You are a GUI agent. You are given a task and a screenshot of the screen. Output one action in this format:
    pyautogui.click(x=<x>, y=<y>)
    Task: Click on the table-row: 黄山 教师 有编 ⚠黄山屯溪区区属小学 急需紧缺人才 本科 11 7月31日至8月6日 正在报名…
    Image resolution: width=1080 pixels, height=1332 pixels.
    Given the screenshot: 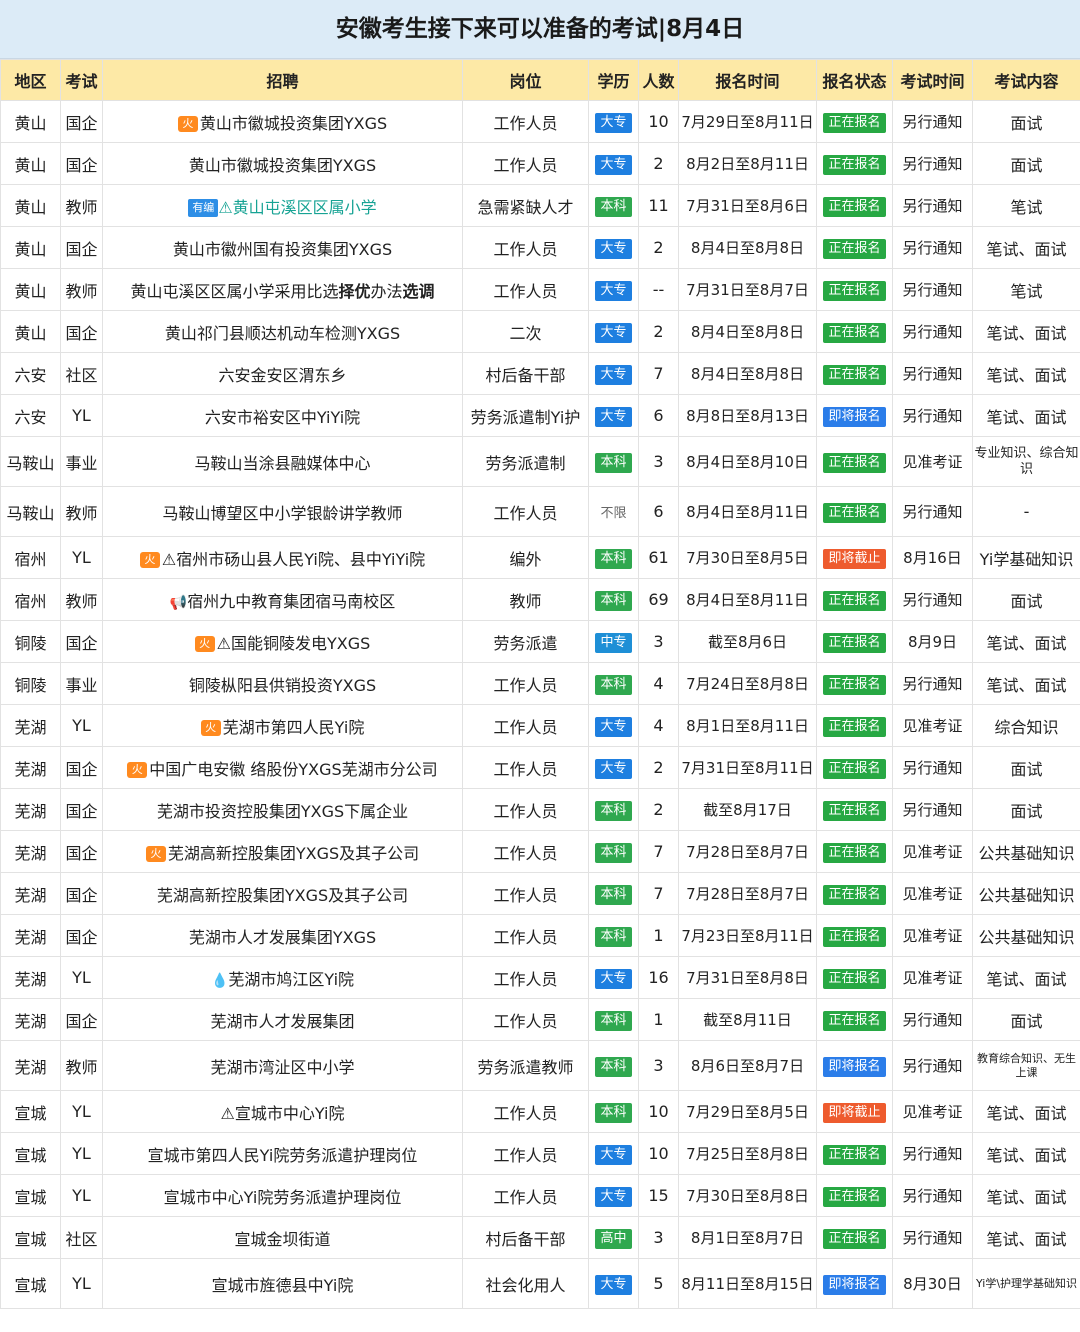 What is the action you would take?
    pyautogui.click(x=540, y=205)
    